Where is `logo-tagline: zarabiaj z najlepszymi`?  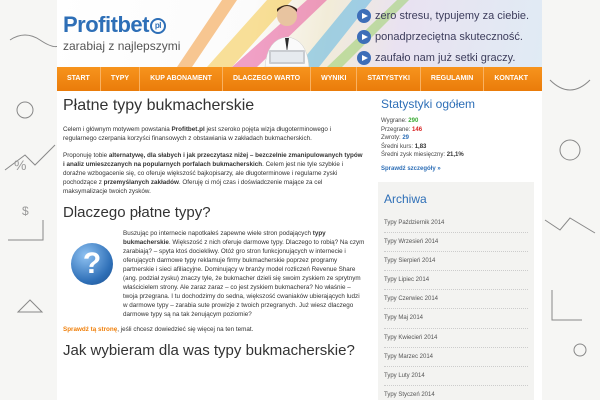
logo-tagline: zarabiaj z najlepszymi is located at coordinates (122, 46).